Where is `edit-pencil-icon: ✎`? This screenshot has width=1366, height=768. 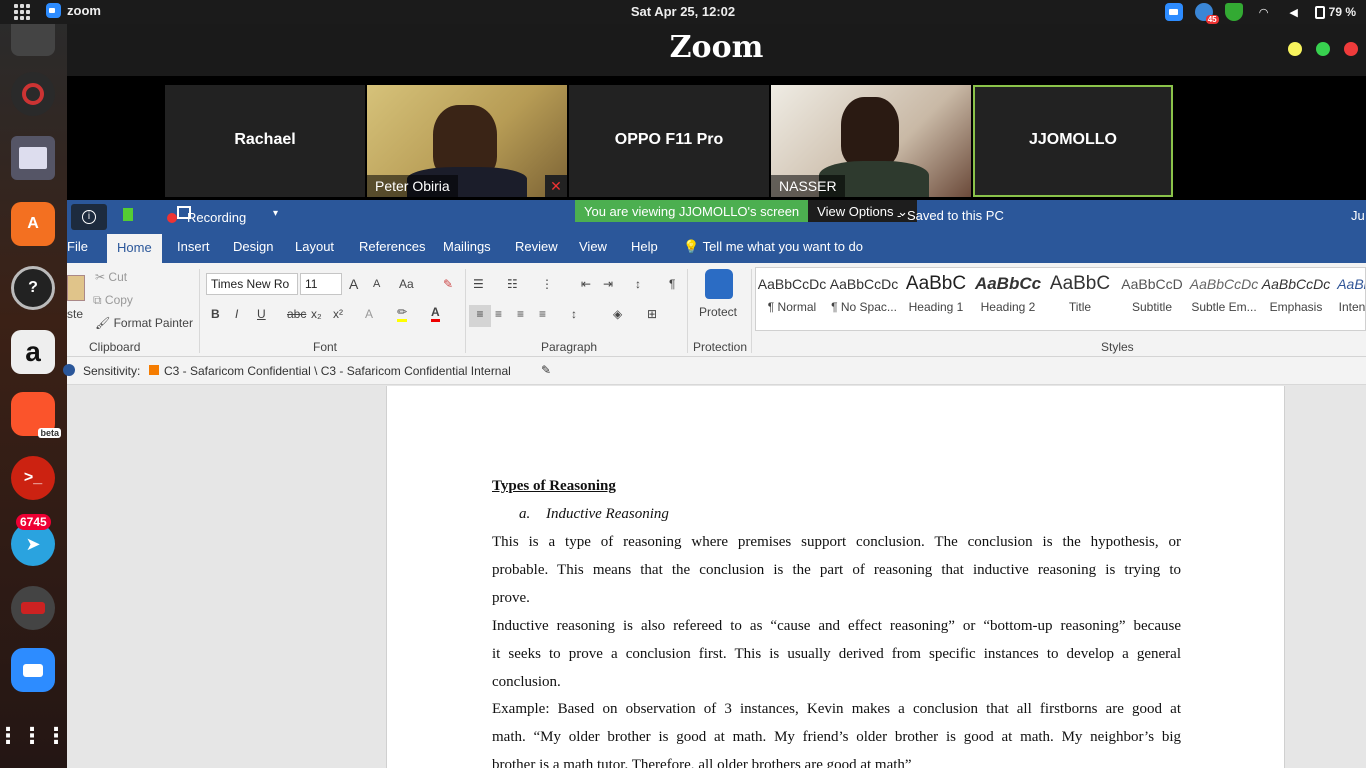 edit-pencil-icon: ✎ is located at coordinates (546, 370).